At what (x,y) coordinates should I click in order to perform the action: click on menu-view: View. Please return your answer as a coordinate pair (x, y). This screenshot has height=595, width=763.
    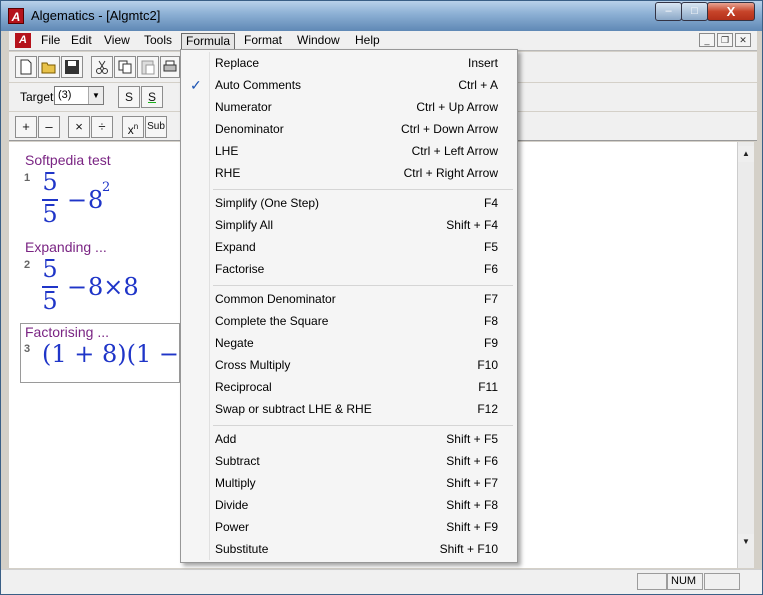
    Looking at the image, I should click on (117, 41).